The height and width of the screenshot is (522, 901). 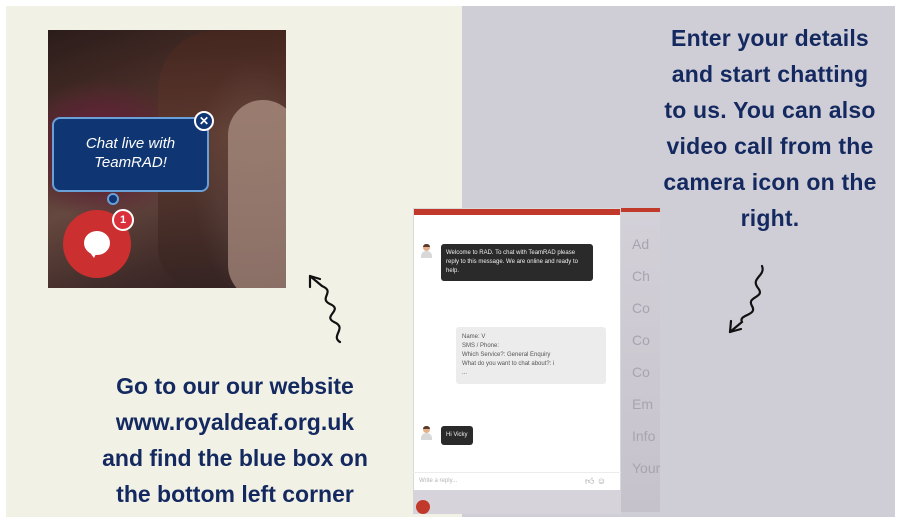 I want to click on left-caption-line-1: Go to our our website, so click(x=235, y=386).